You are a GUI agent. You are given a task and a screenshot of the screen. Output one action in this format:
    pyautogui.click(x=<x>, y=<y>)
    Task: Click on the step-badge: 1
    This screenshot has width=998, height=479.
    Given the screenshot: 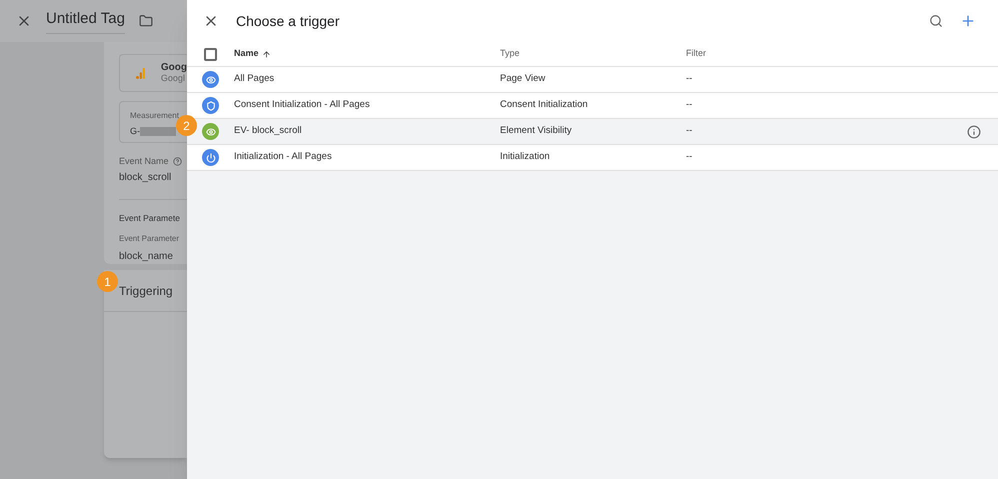 What is the action you would take?
    pyautogui.click(x=107, y=281)
    